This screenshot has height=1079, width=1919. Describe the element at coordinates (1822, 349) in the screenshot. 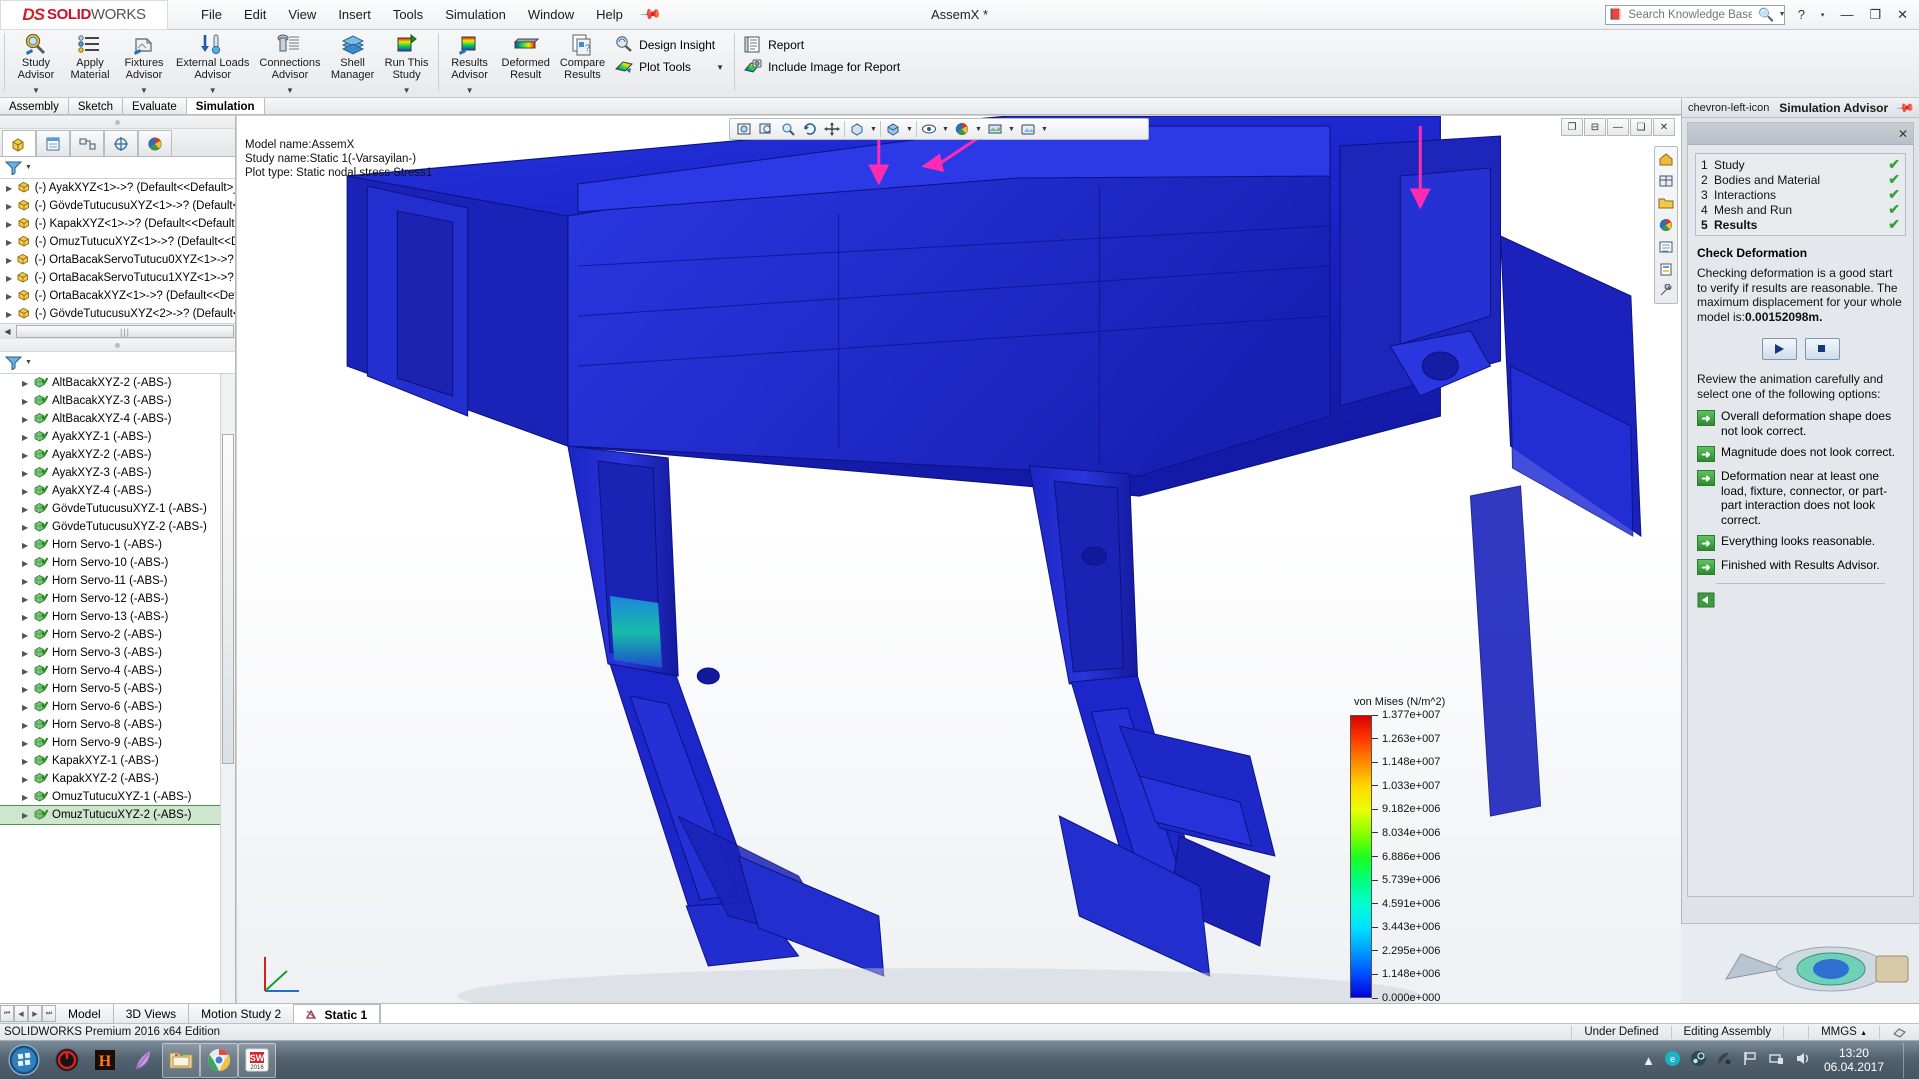

I see `stop-button` at that location.